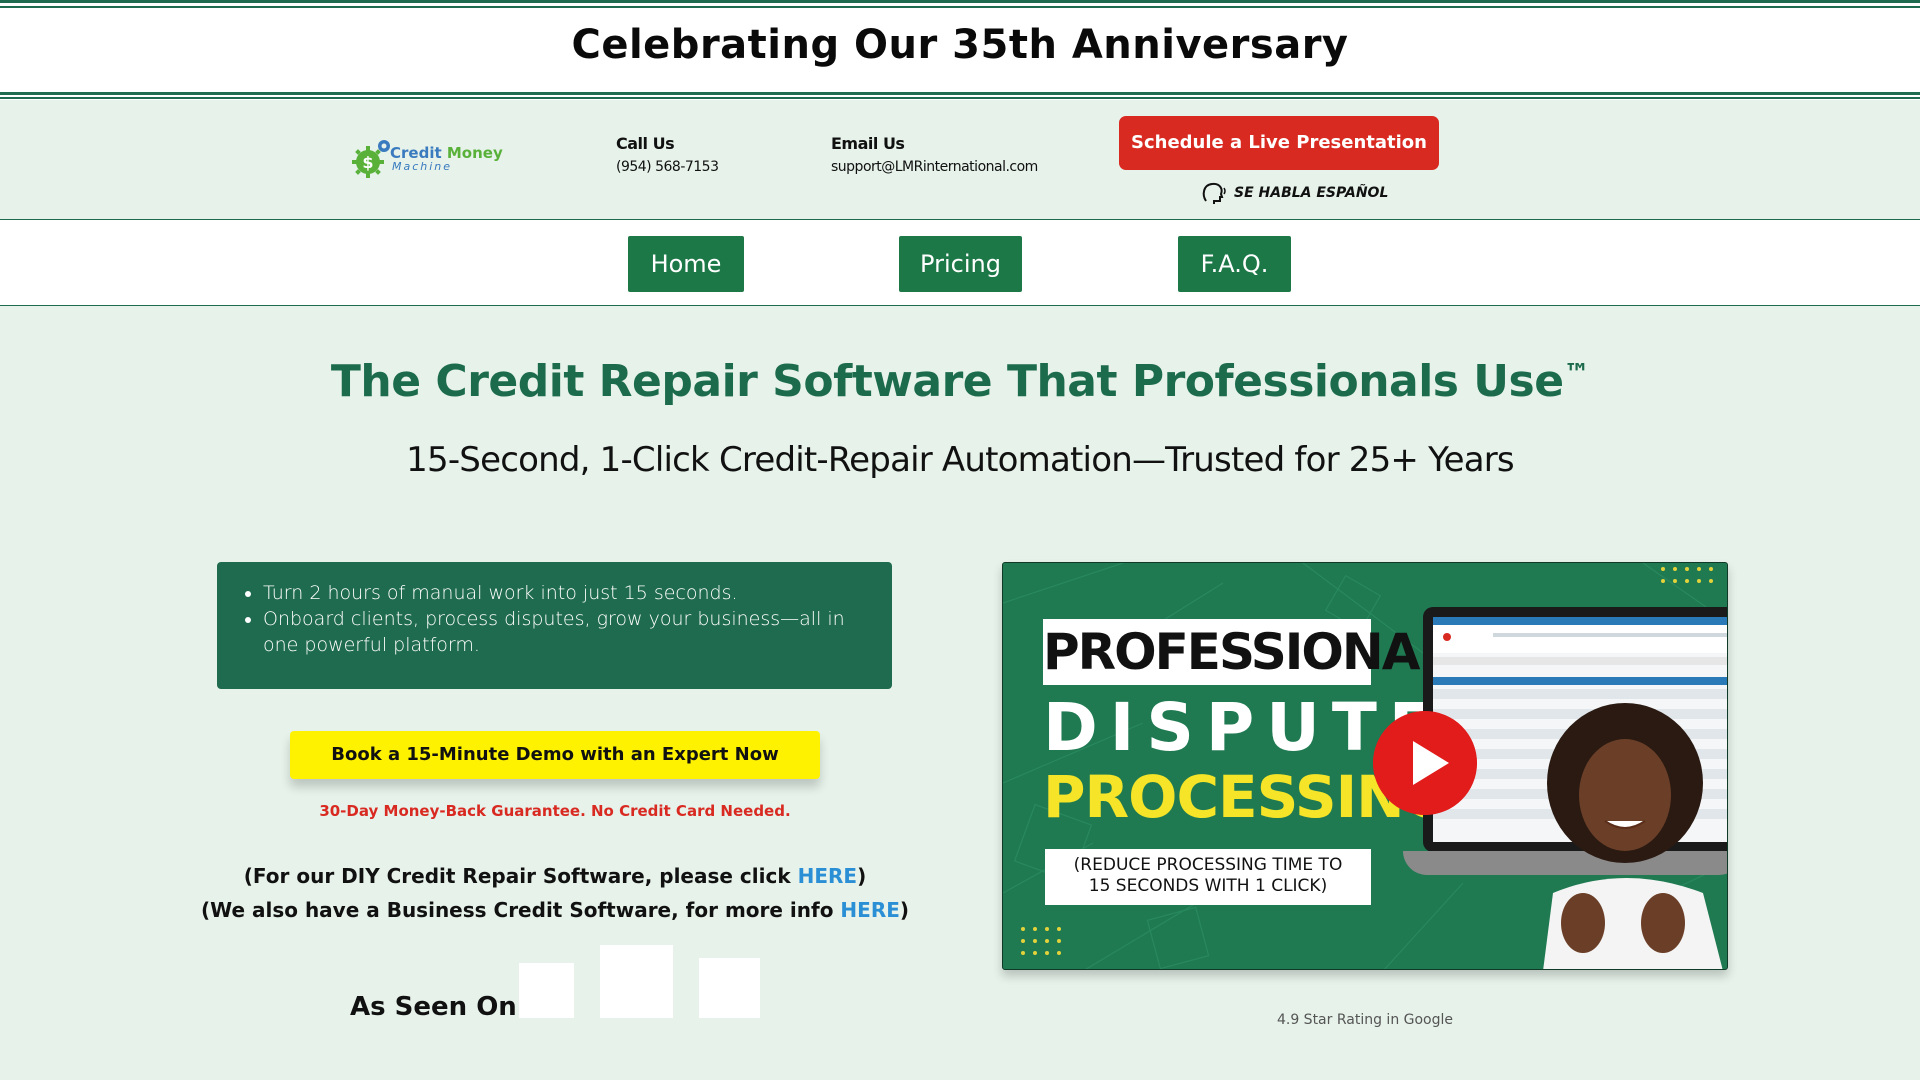  I want to click on phone-number: (954) 568-7153, so click(667, 167).